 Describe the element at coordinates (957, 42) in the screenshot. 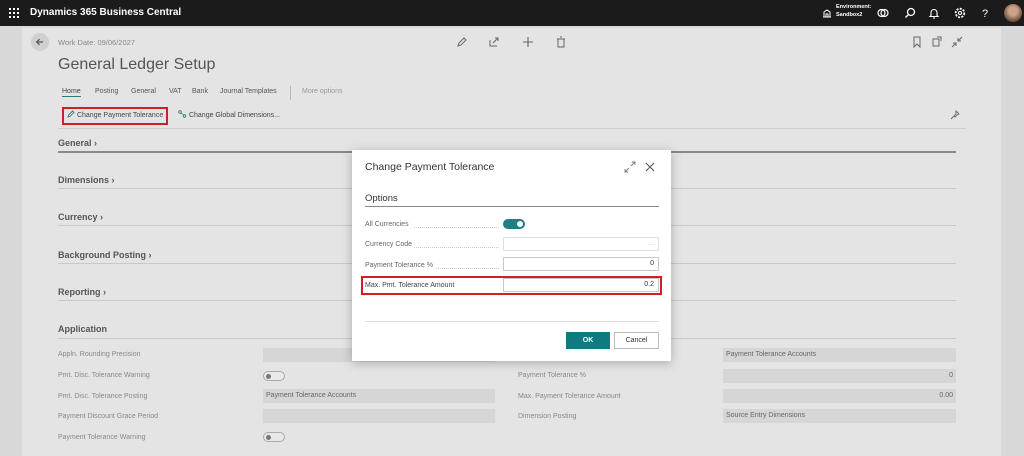

I see `collapse-icon` at that location.